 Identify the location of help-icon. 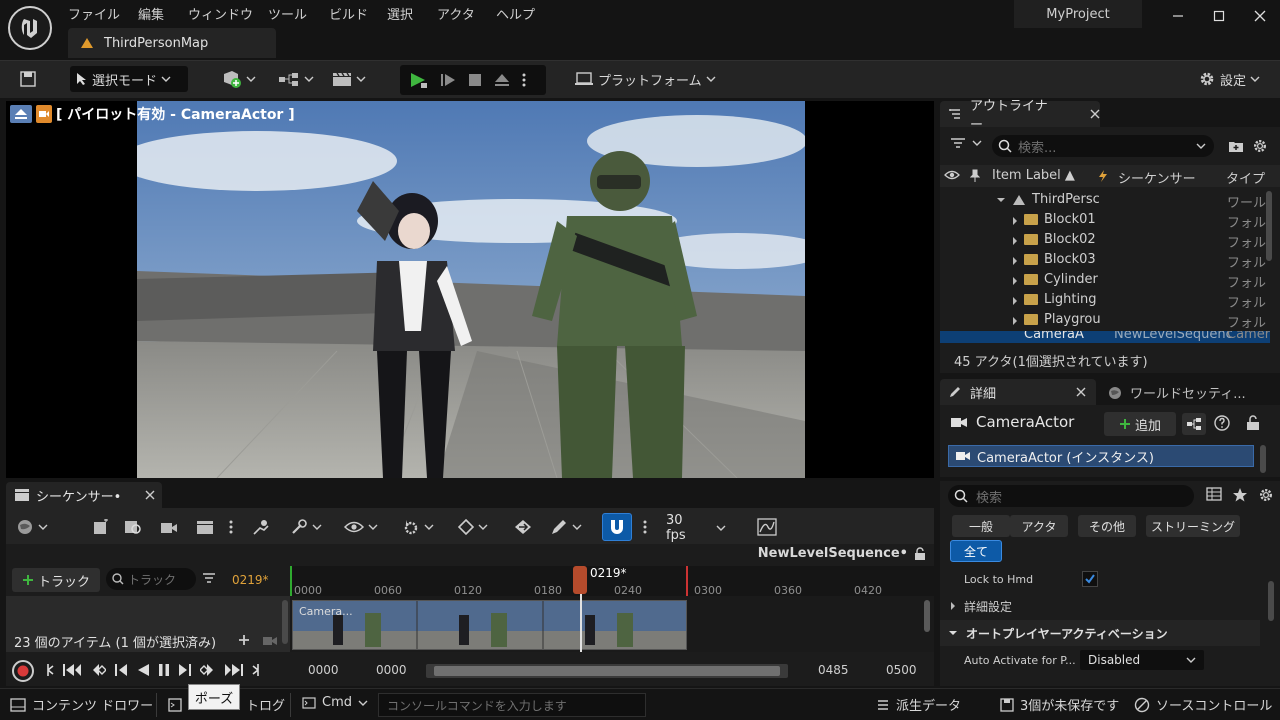
(1222, 423).